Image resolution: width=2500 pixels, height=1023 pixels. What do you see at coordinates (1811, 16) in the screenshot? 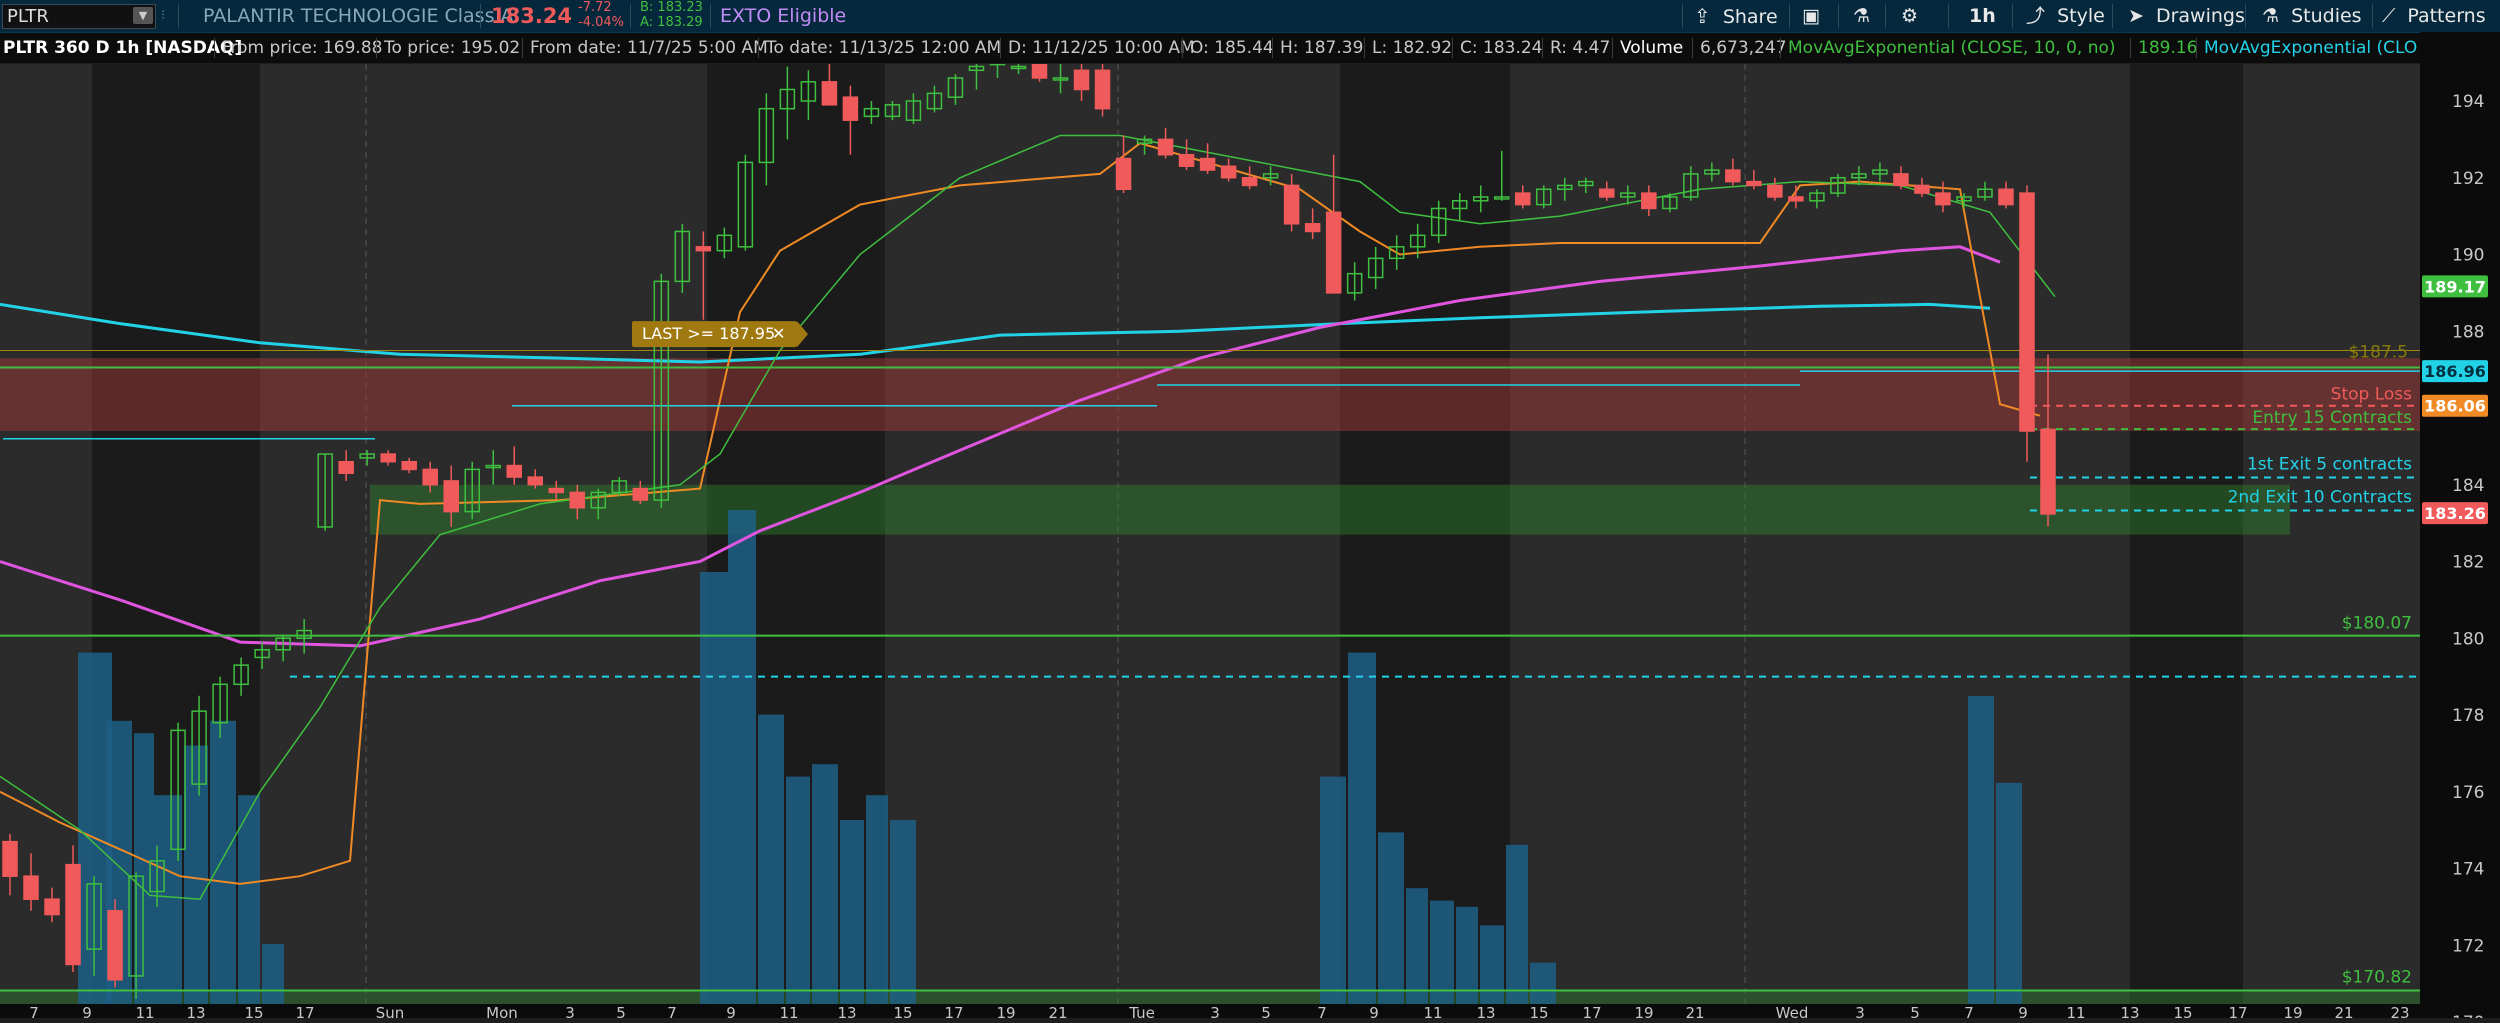
I see `notes-icon: ▣` at bounding box center [1811, 16].